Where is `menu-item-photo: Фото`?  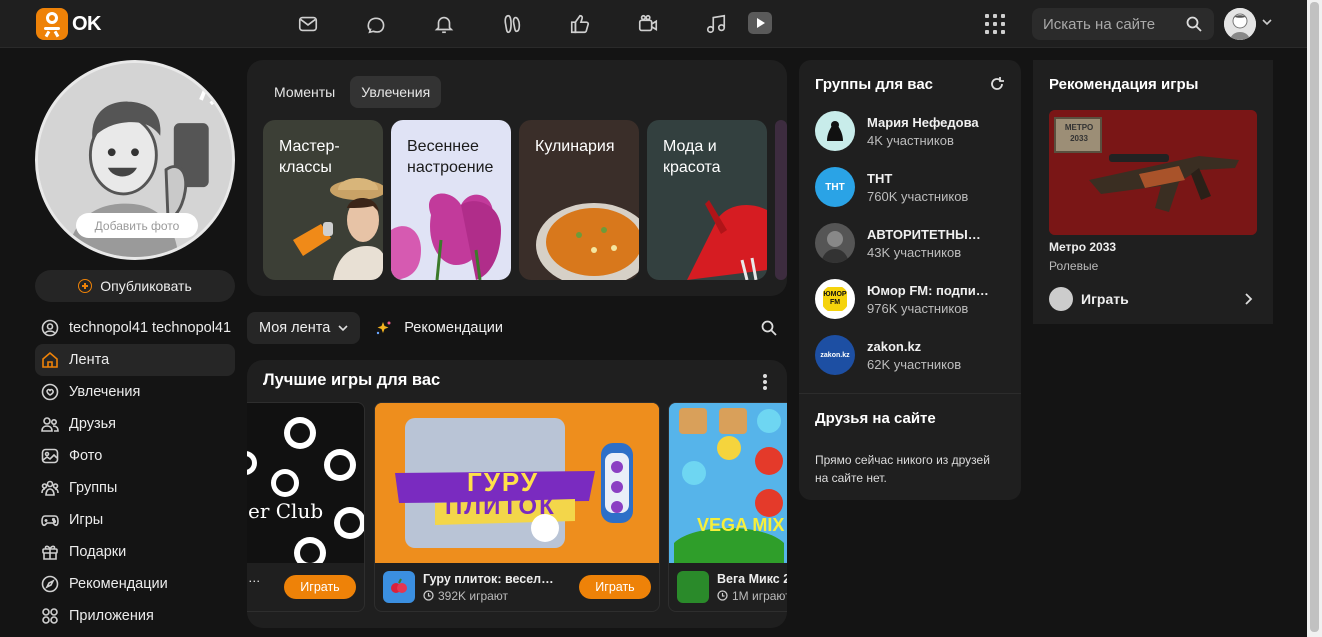
menu-item-photo: Фото is located at coordinates (135, 456).